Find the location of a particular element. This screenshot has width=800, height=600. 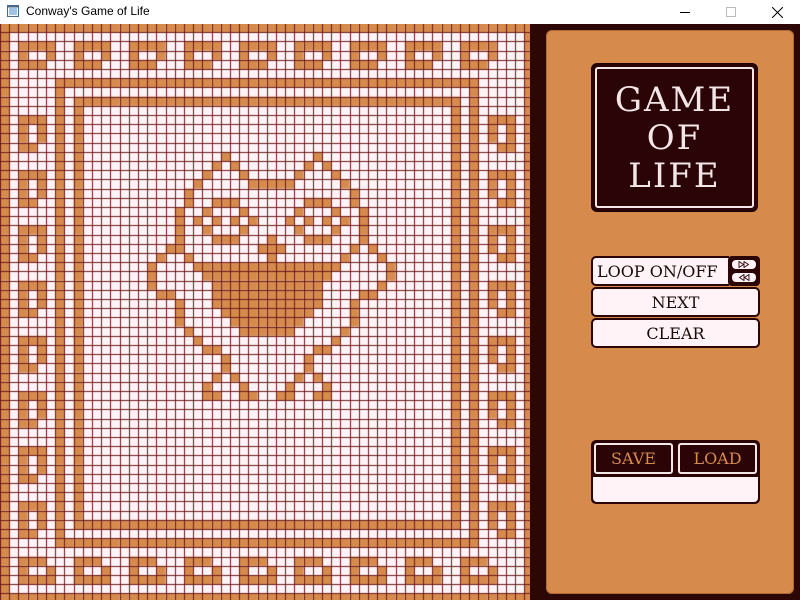

minimize-button is located at coordinates (685, 12).